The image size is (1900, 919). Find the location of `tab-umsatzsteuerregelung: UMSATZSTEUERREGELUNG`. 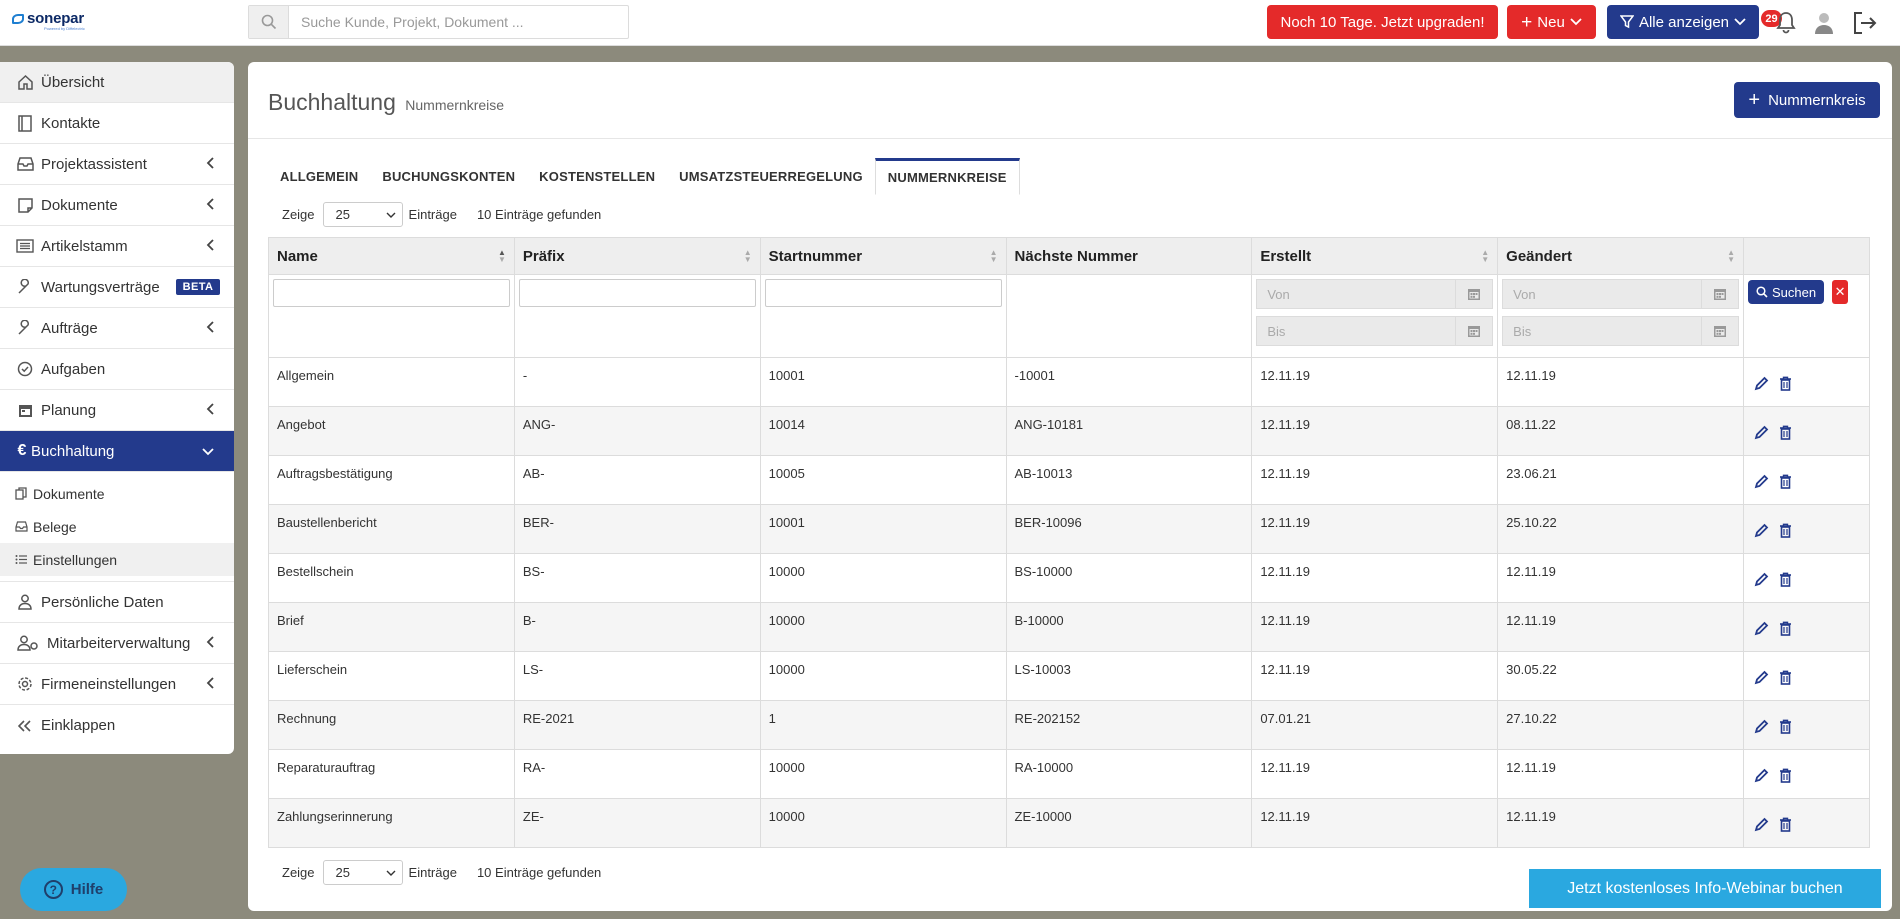

tab-umsatzsteuerregelung: UMSATZSTEUERREGELUNG is located at coordinates (771, 176).